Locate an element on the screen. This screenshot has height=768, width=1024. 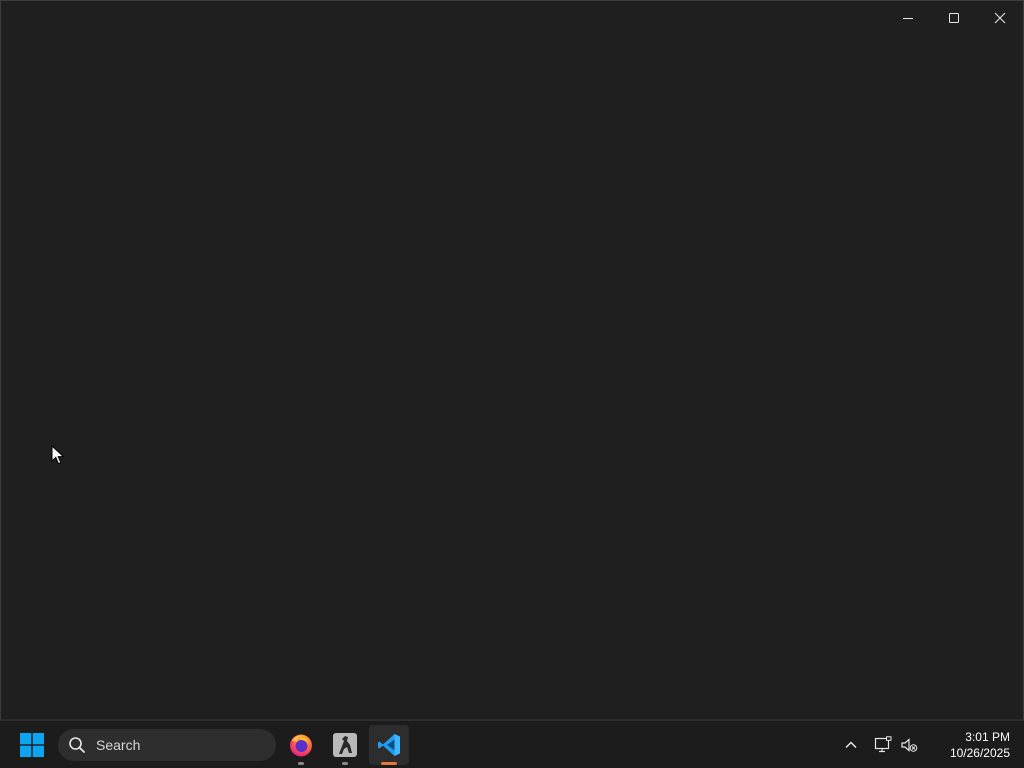
chevron-up-icon is located at coordinates (851, 745).